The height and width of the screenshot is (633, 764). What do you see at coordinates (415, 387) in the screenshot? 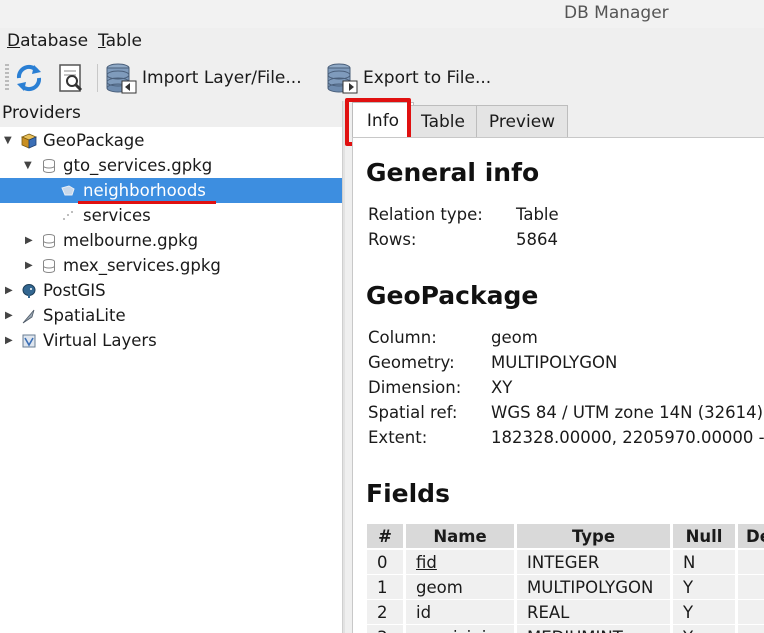
I see `info-key: Dimension:` at bounding box center [415, 387].